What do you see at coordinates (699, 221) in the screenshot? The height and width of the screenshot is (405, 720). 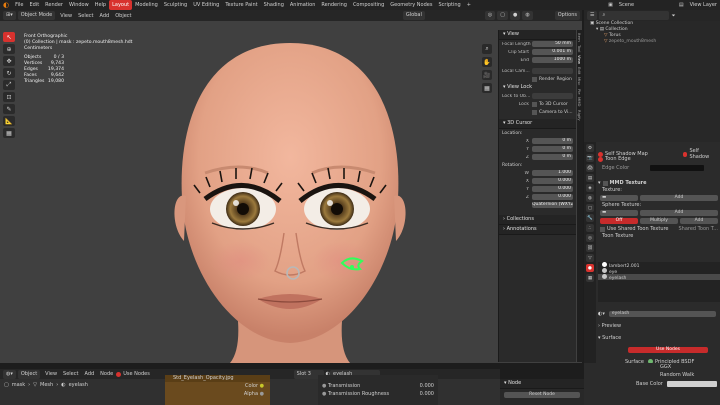 I see `sphere-add-mode-button: Add` at bounding box center [699, 221].